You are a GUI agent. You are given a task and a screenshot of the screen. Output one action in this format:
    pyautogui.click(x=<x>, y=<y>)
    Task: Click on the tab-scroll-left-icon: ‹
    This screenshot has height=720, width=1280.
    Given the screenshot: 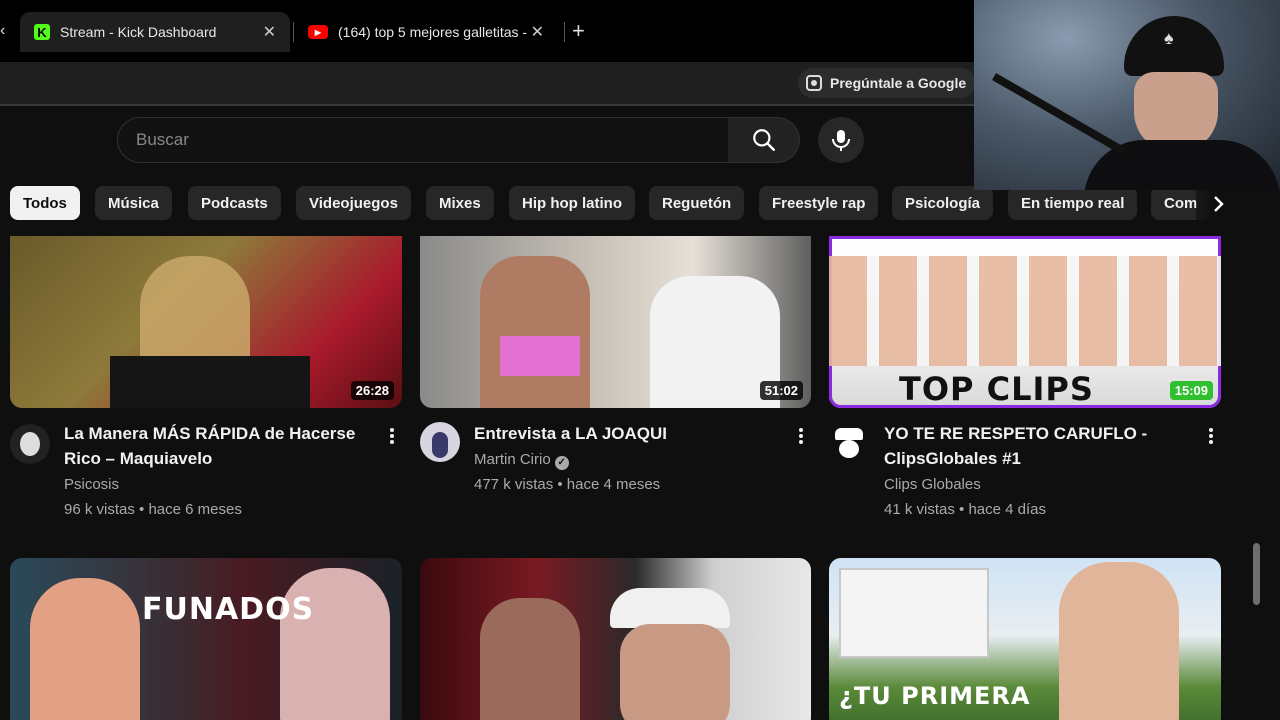 What is the action you would take?
    pyautogui.click(x=2, y=31)
    